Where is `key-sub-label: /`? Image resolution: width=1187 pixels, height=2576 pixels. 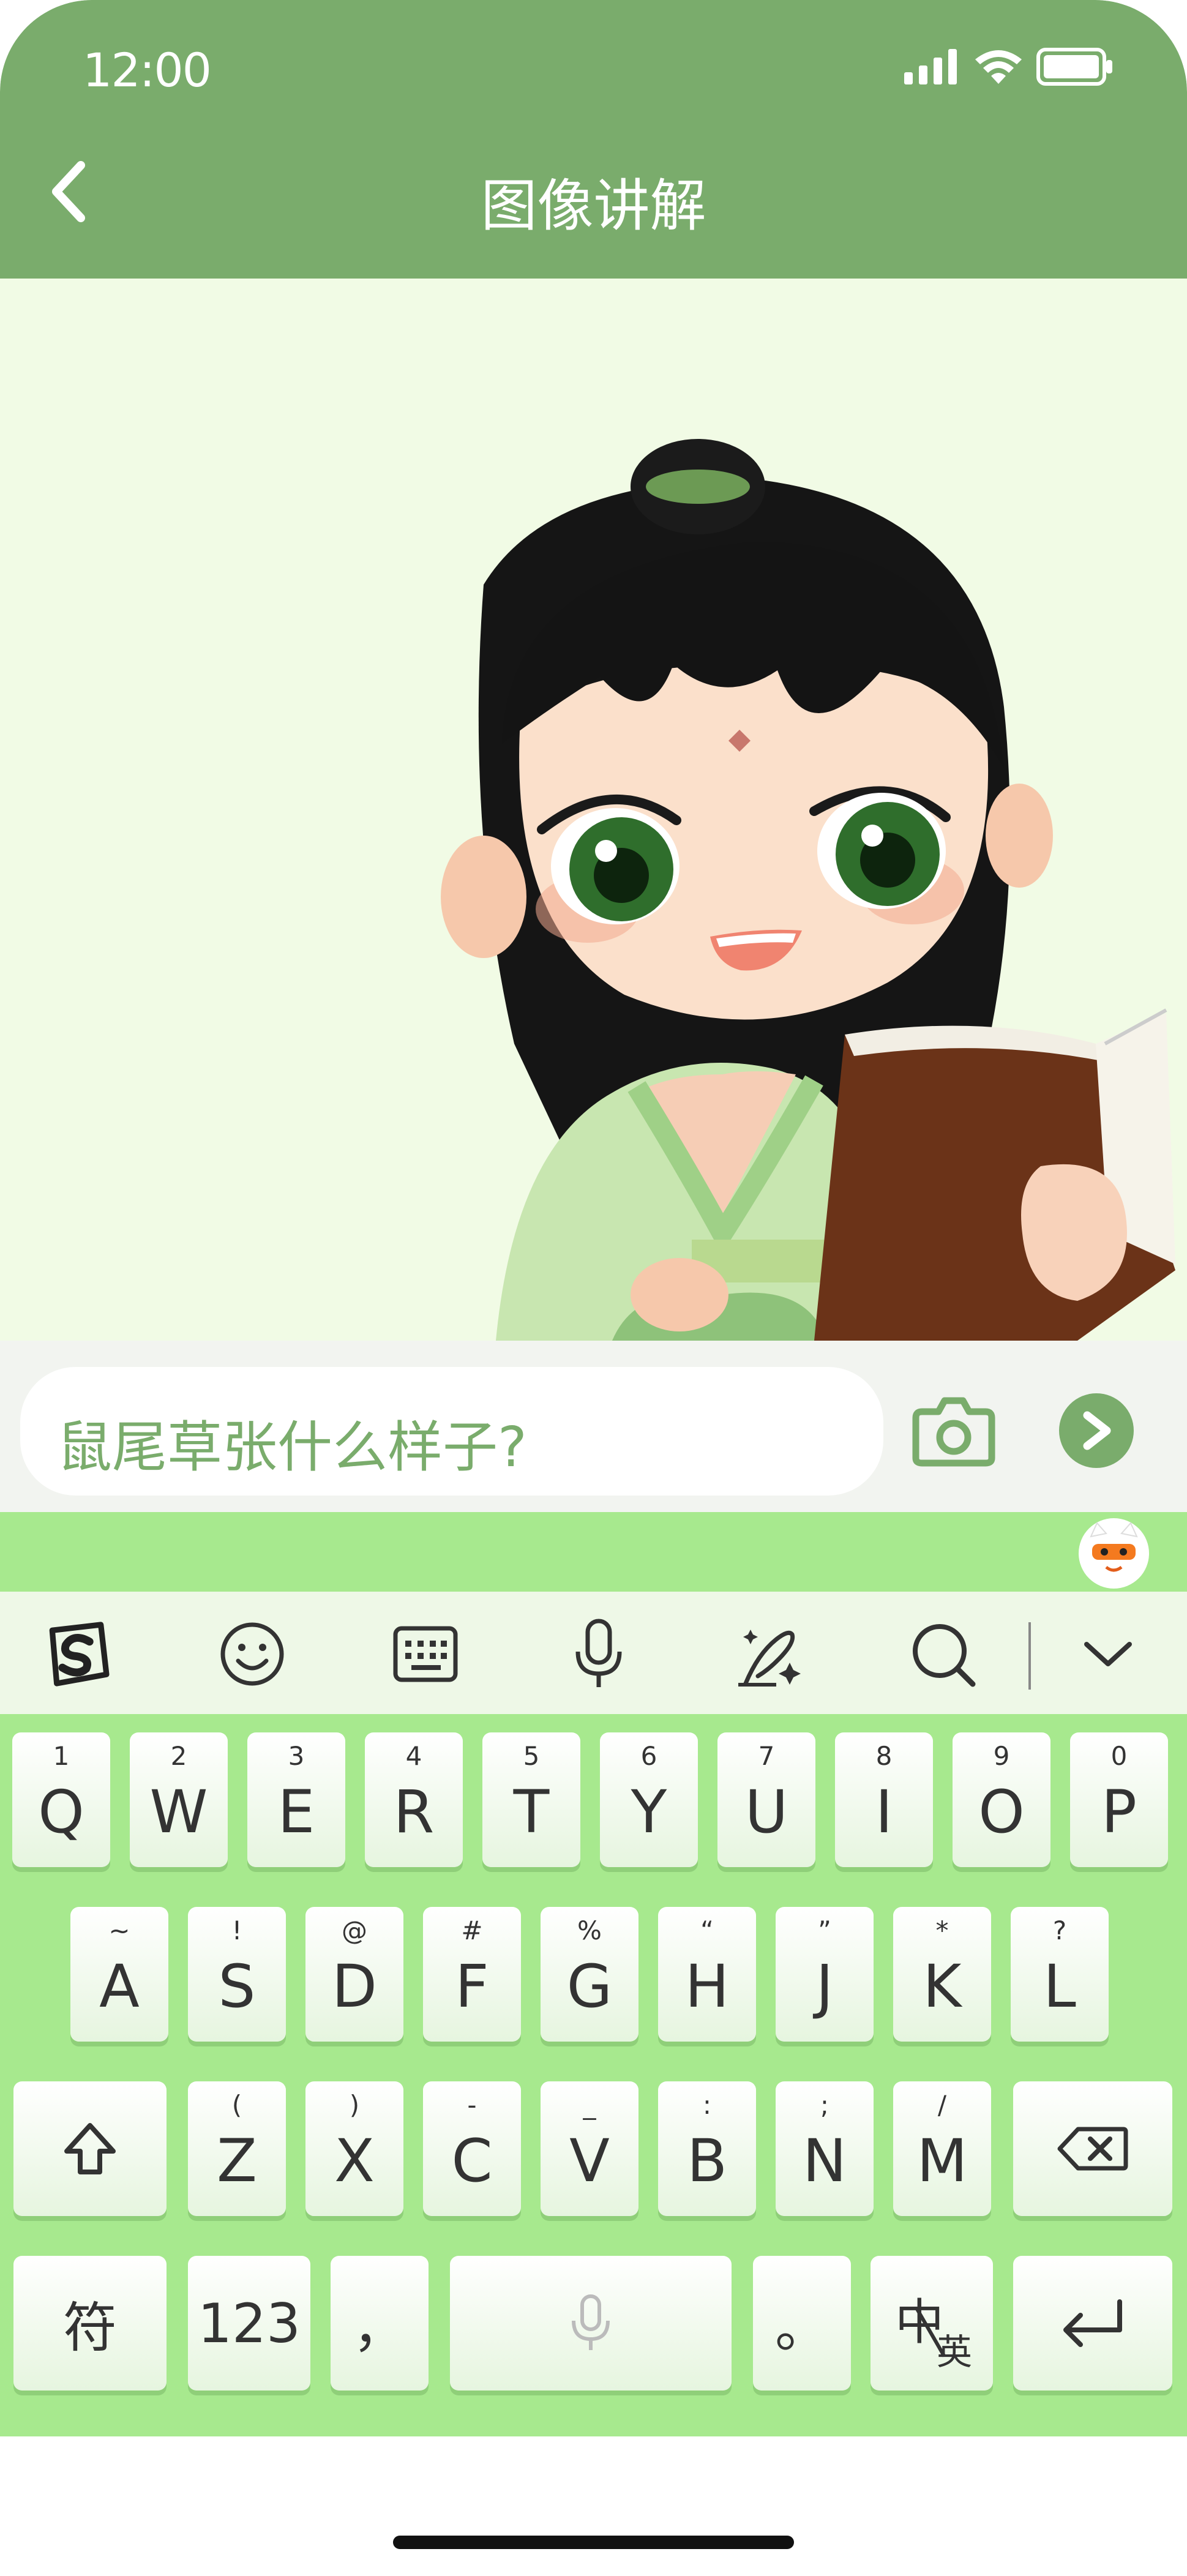
key-sub-label: / is located at coordinates (942, 2105).